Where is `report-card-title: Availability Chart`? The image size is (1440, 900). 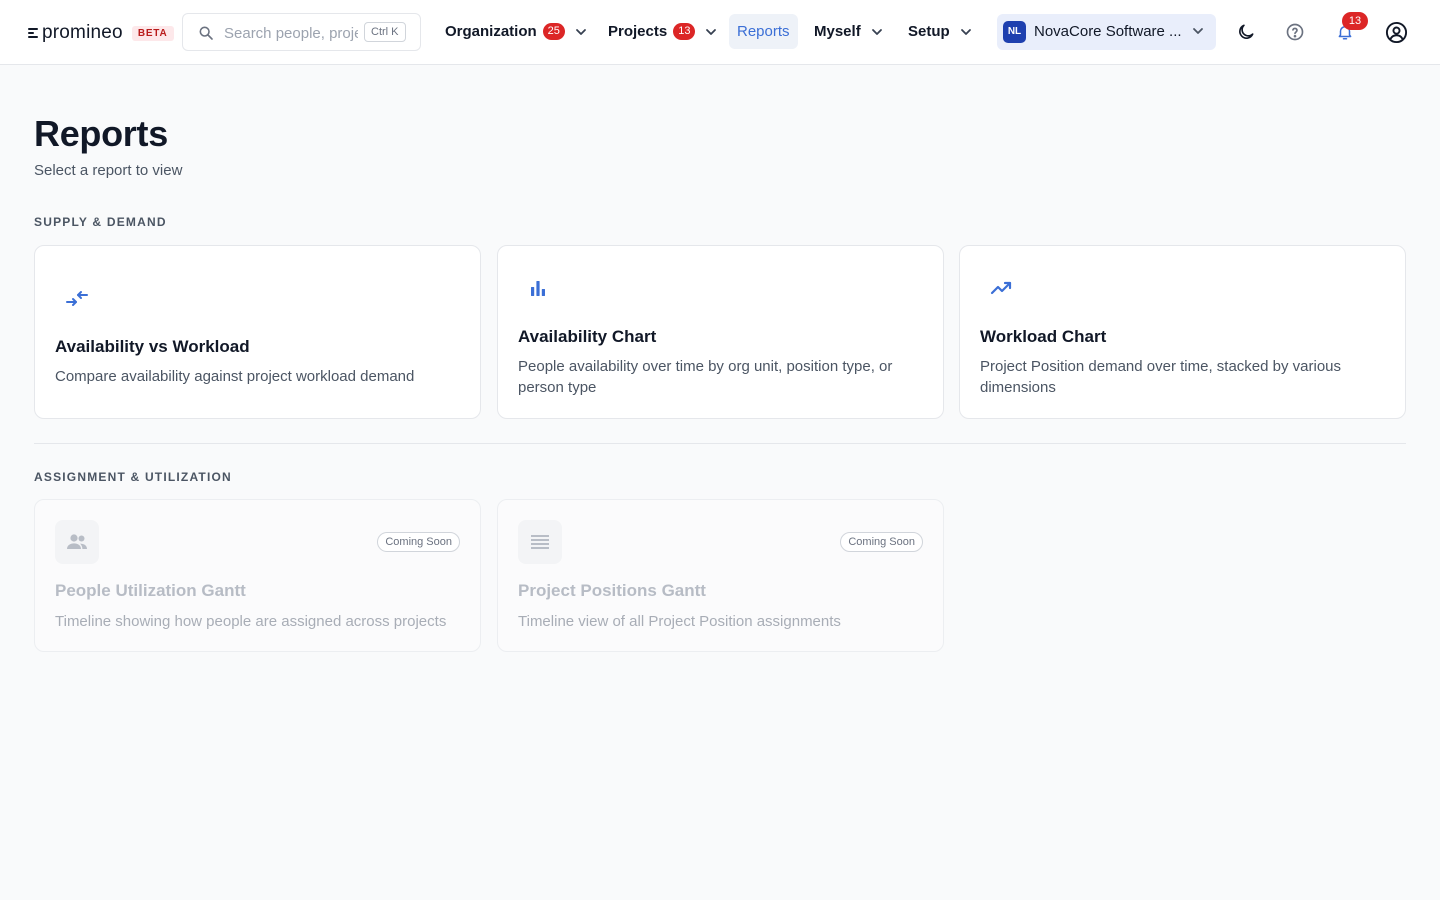
report-card-title: Availability Chart is located at coordinates (587, 336).